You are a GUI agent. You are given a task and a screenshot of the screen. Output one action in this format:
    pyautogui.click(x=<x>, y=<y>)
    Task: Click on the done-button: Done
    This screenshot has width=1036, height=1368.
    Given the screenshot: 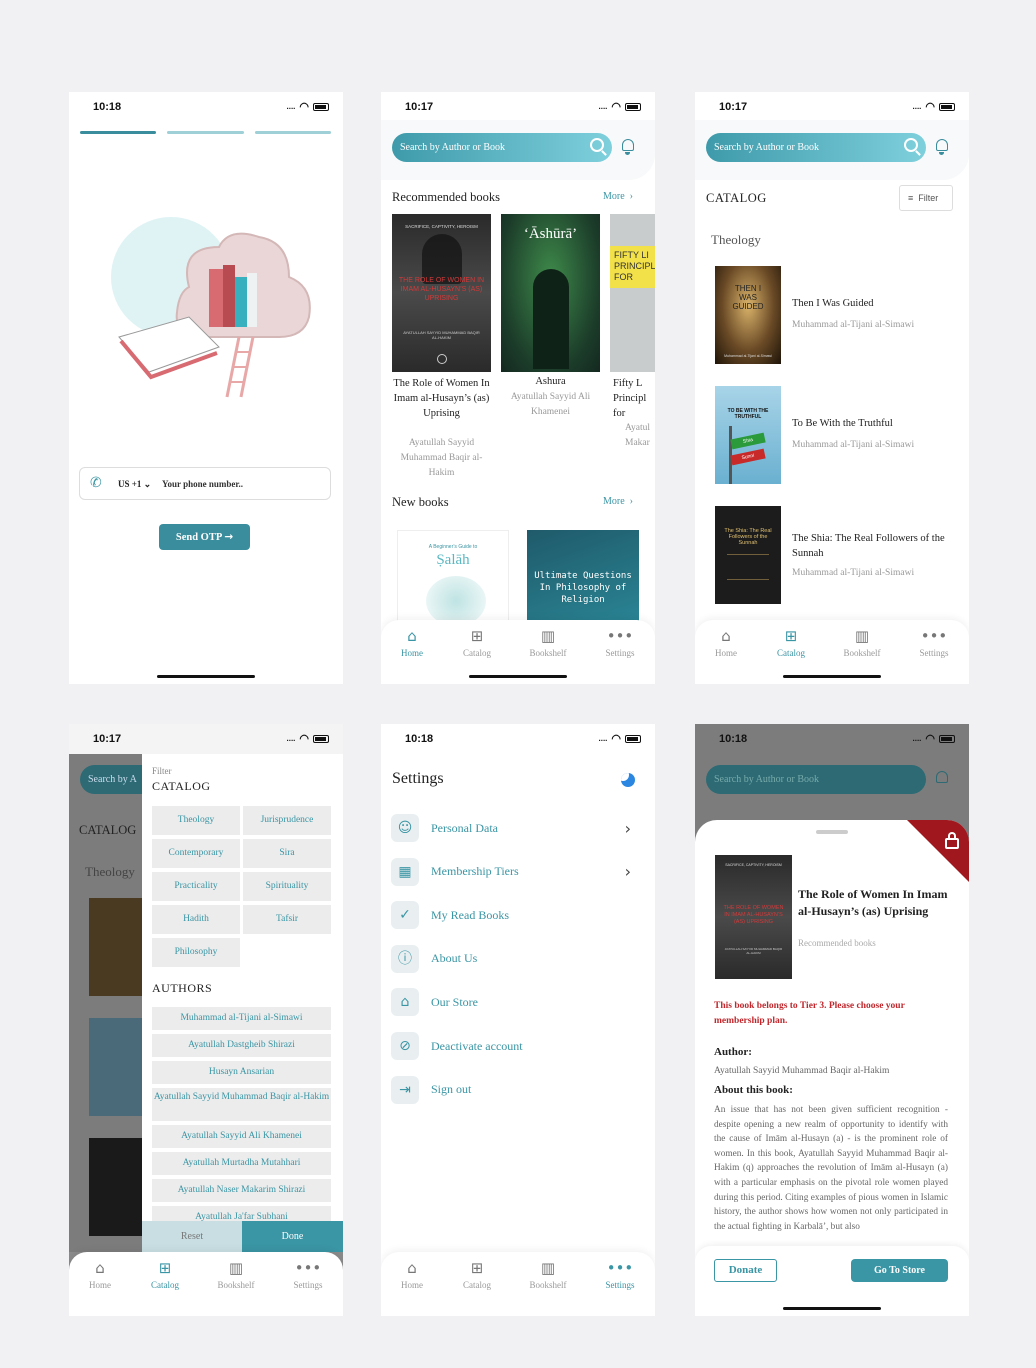 What is the action you would take?
    pyautogui.click(x=292, y=1236)
    